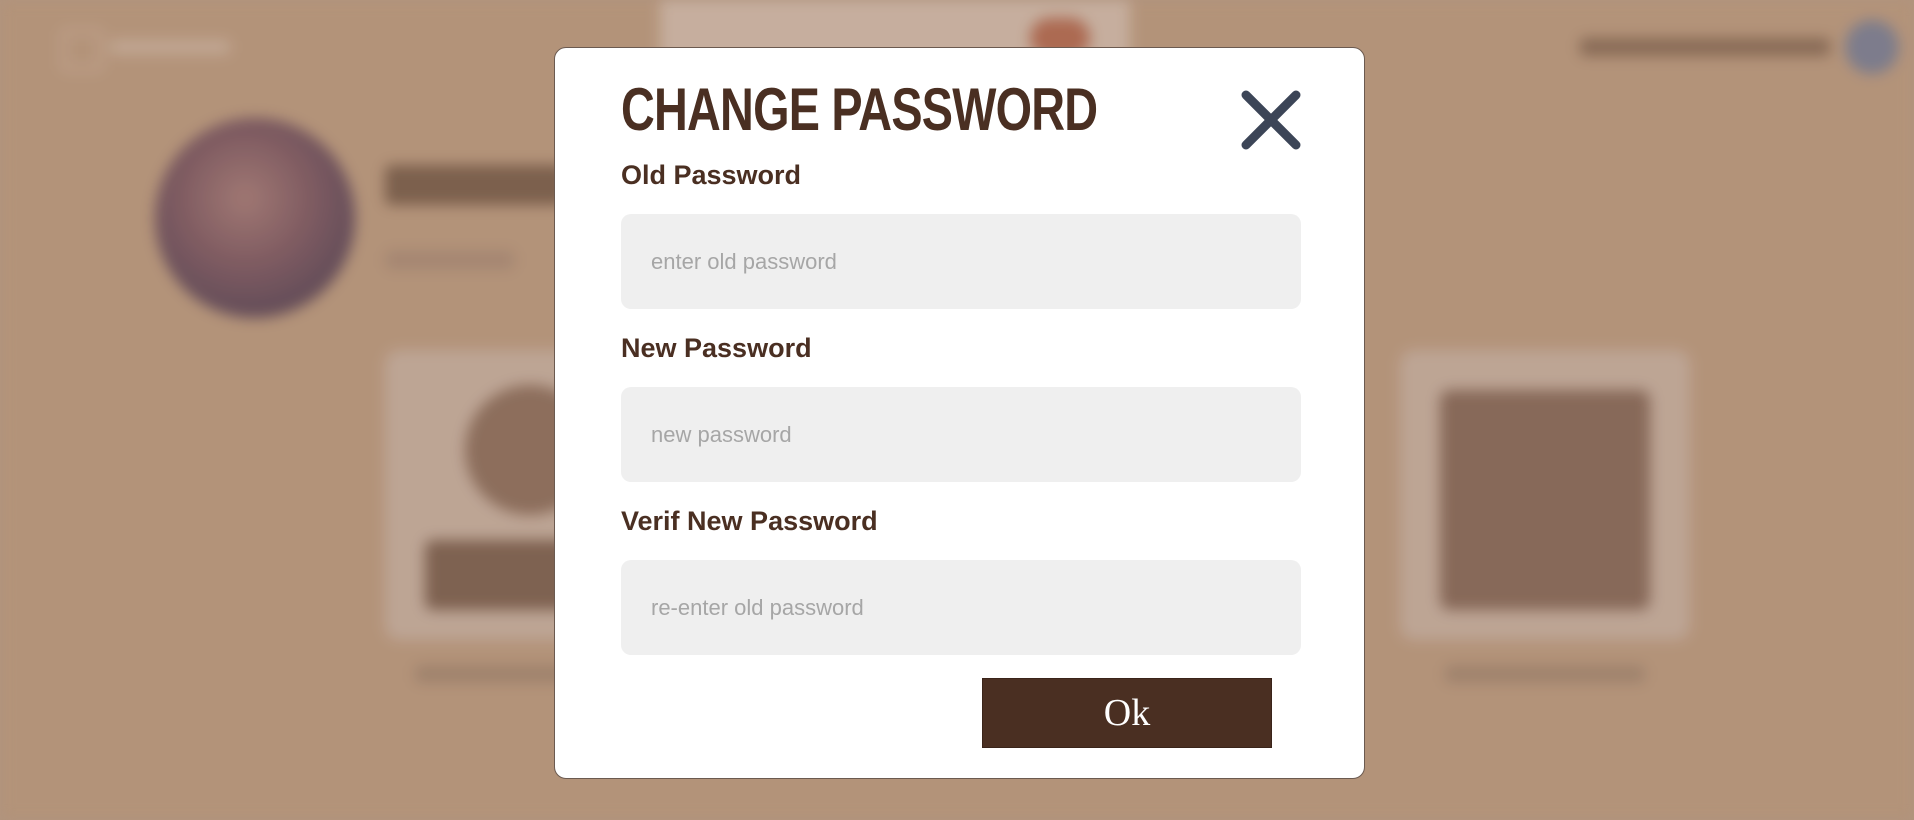 The height and width of the screenshot is (820, 1914). Describe the element at coordinates (749, 521) in the screenshot. I see `verify-new-password-label: Verif New Password` at that location.